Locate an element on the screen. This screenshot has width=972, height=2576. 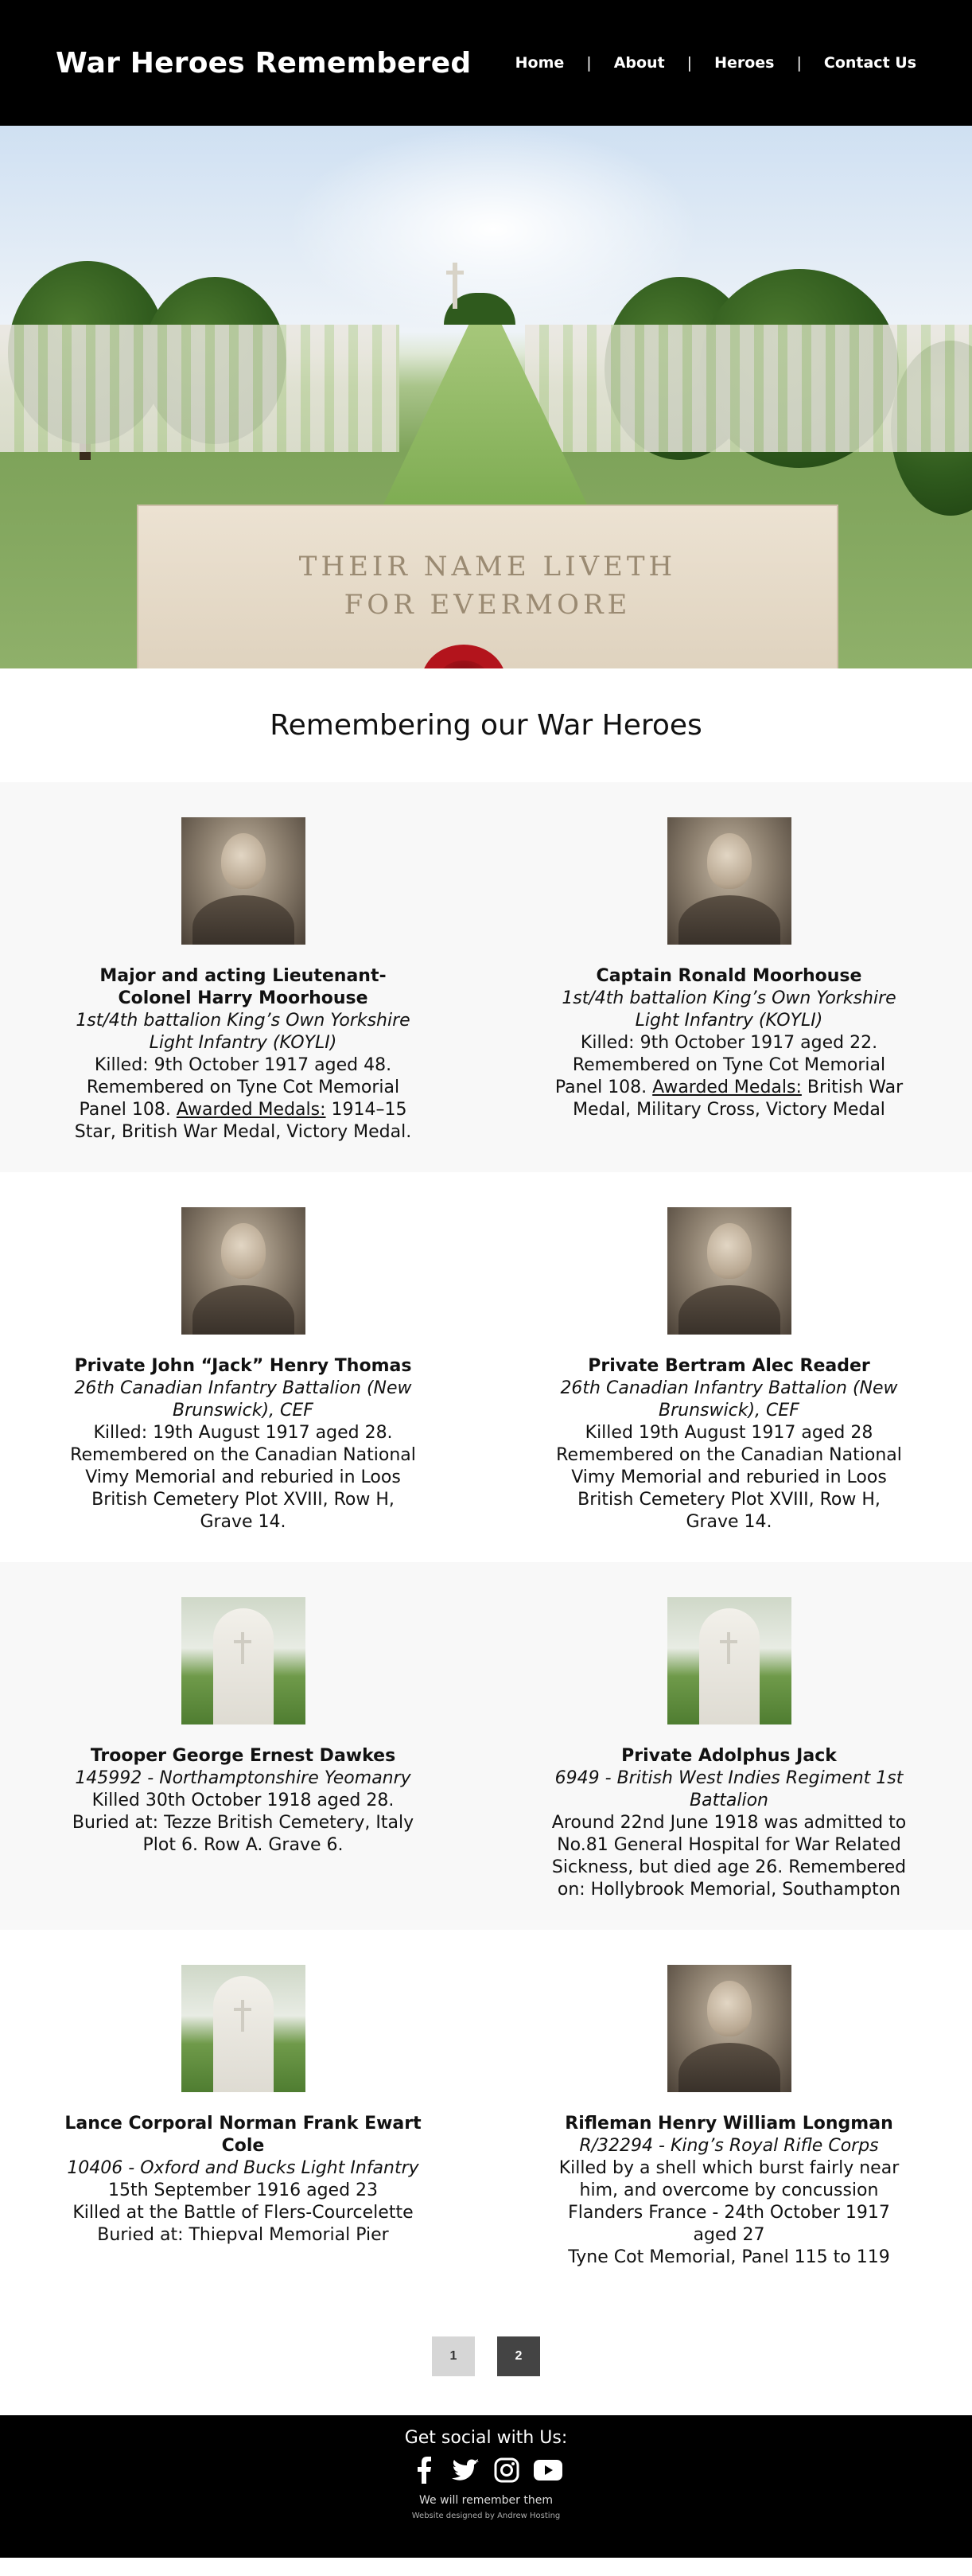
main-nav: Home | About | Heroes | Contact Us is located at coordinates (715, 63).